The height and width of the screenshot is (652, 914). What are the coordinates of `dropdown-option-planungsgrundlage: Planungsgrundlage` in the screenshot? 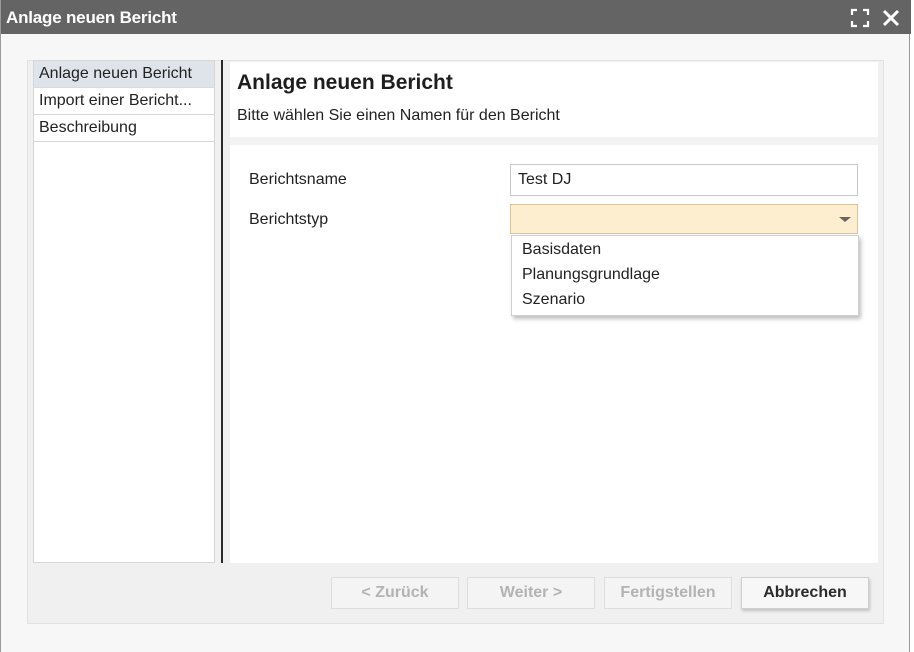 It's located at (685, 275).